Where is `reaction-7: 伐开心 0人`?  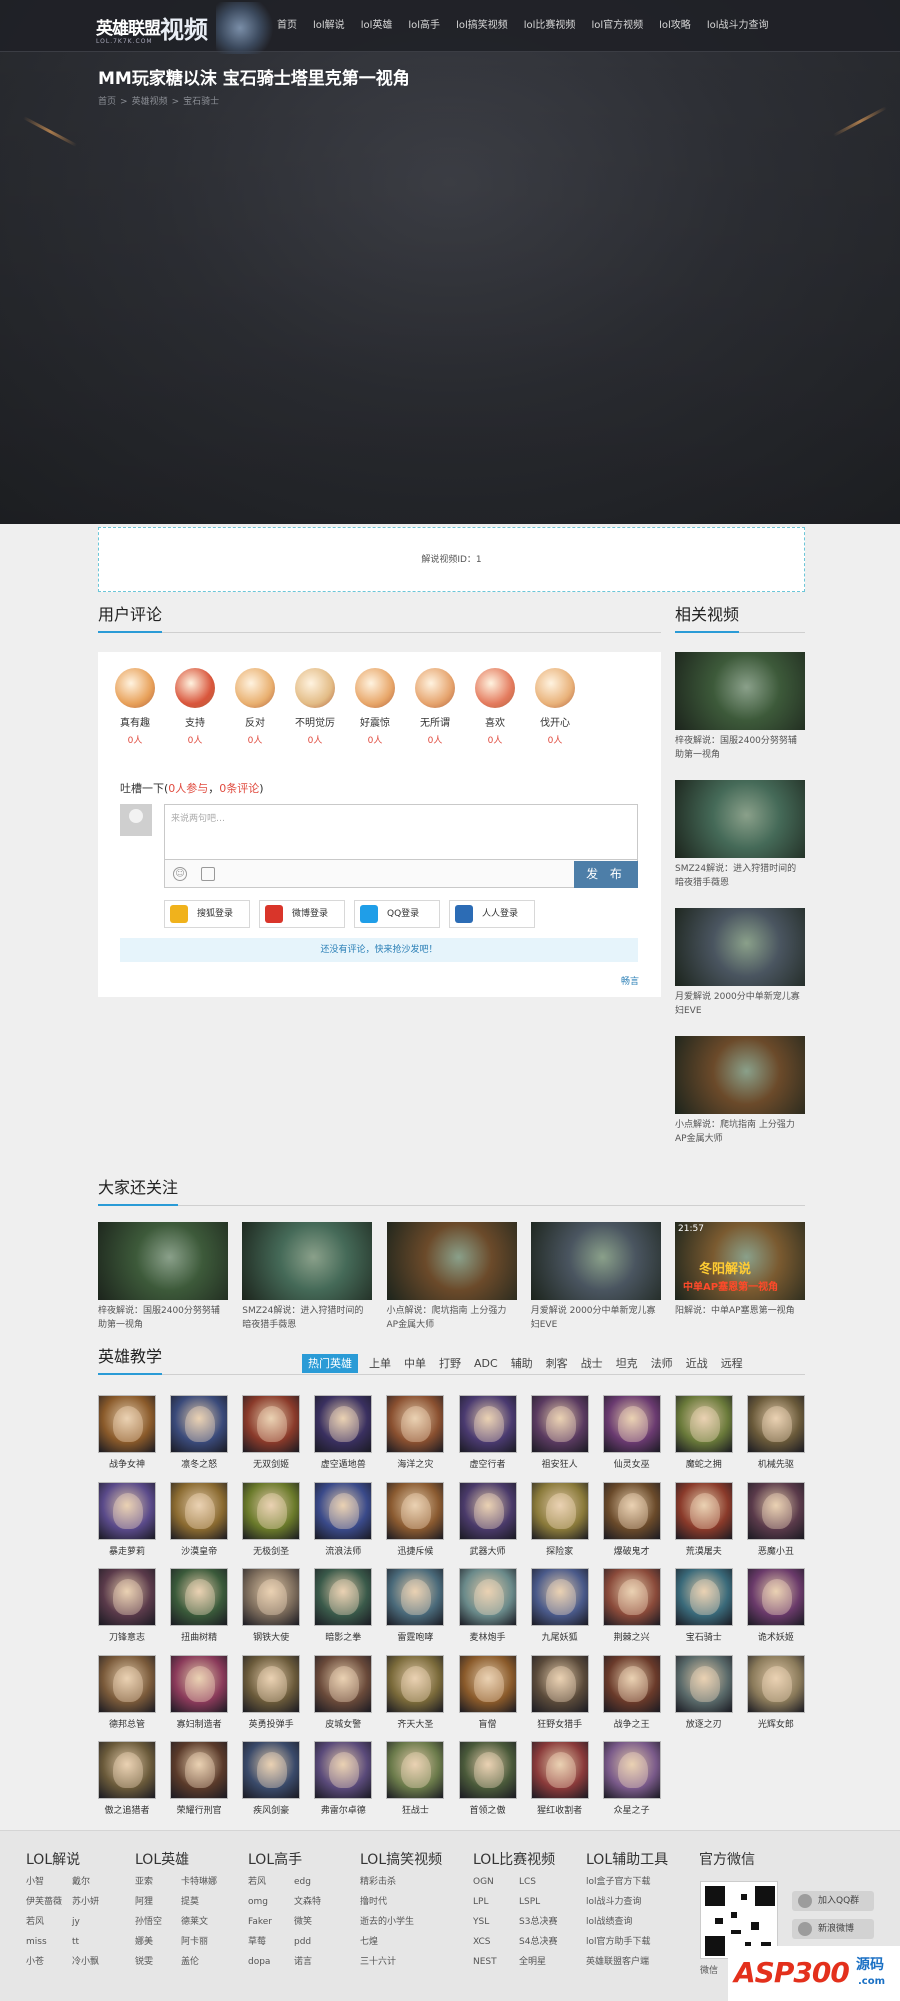 reaction-7: 伐开心 0人 is located at coordinates (555, 707).